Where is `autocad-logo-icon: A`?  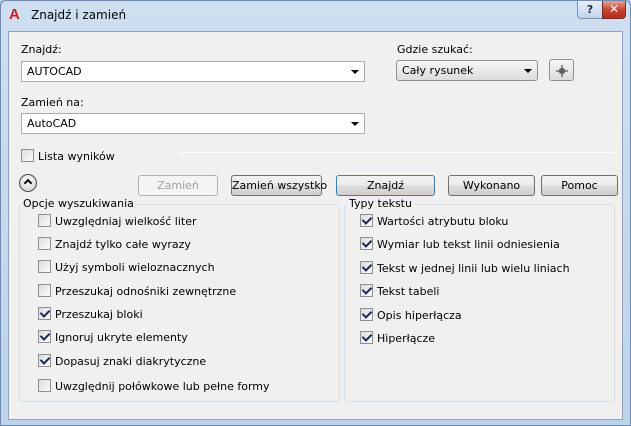
autocad-logo-icon: A is located at coordinates (14, 14).